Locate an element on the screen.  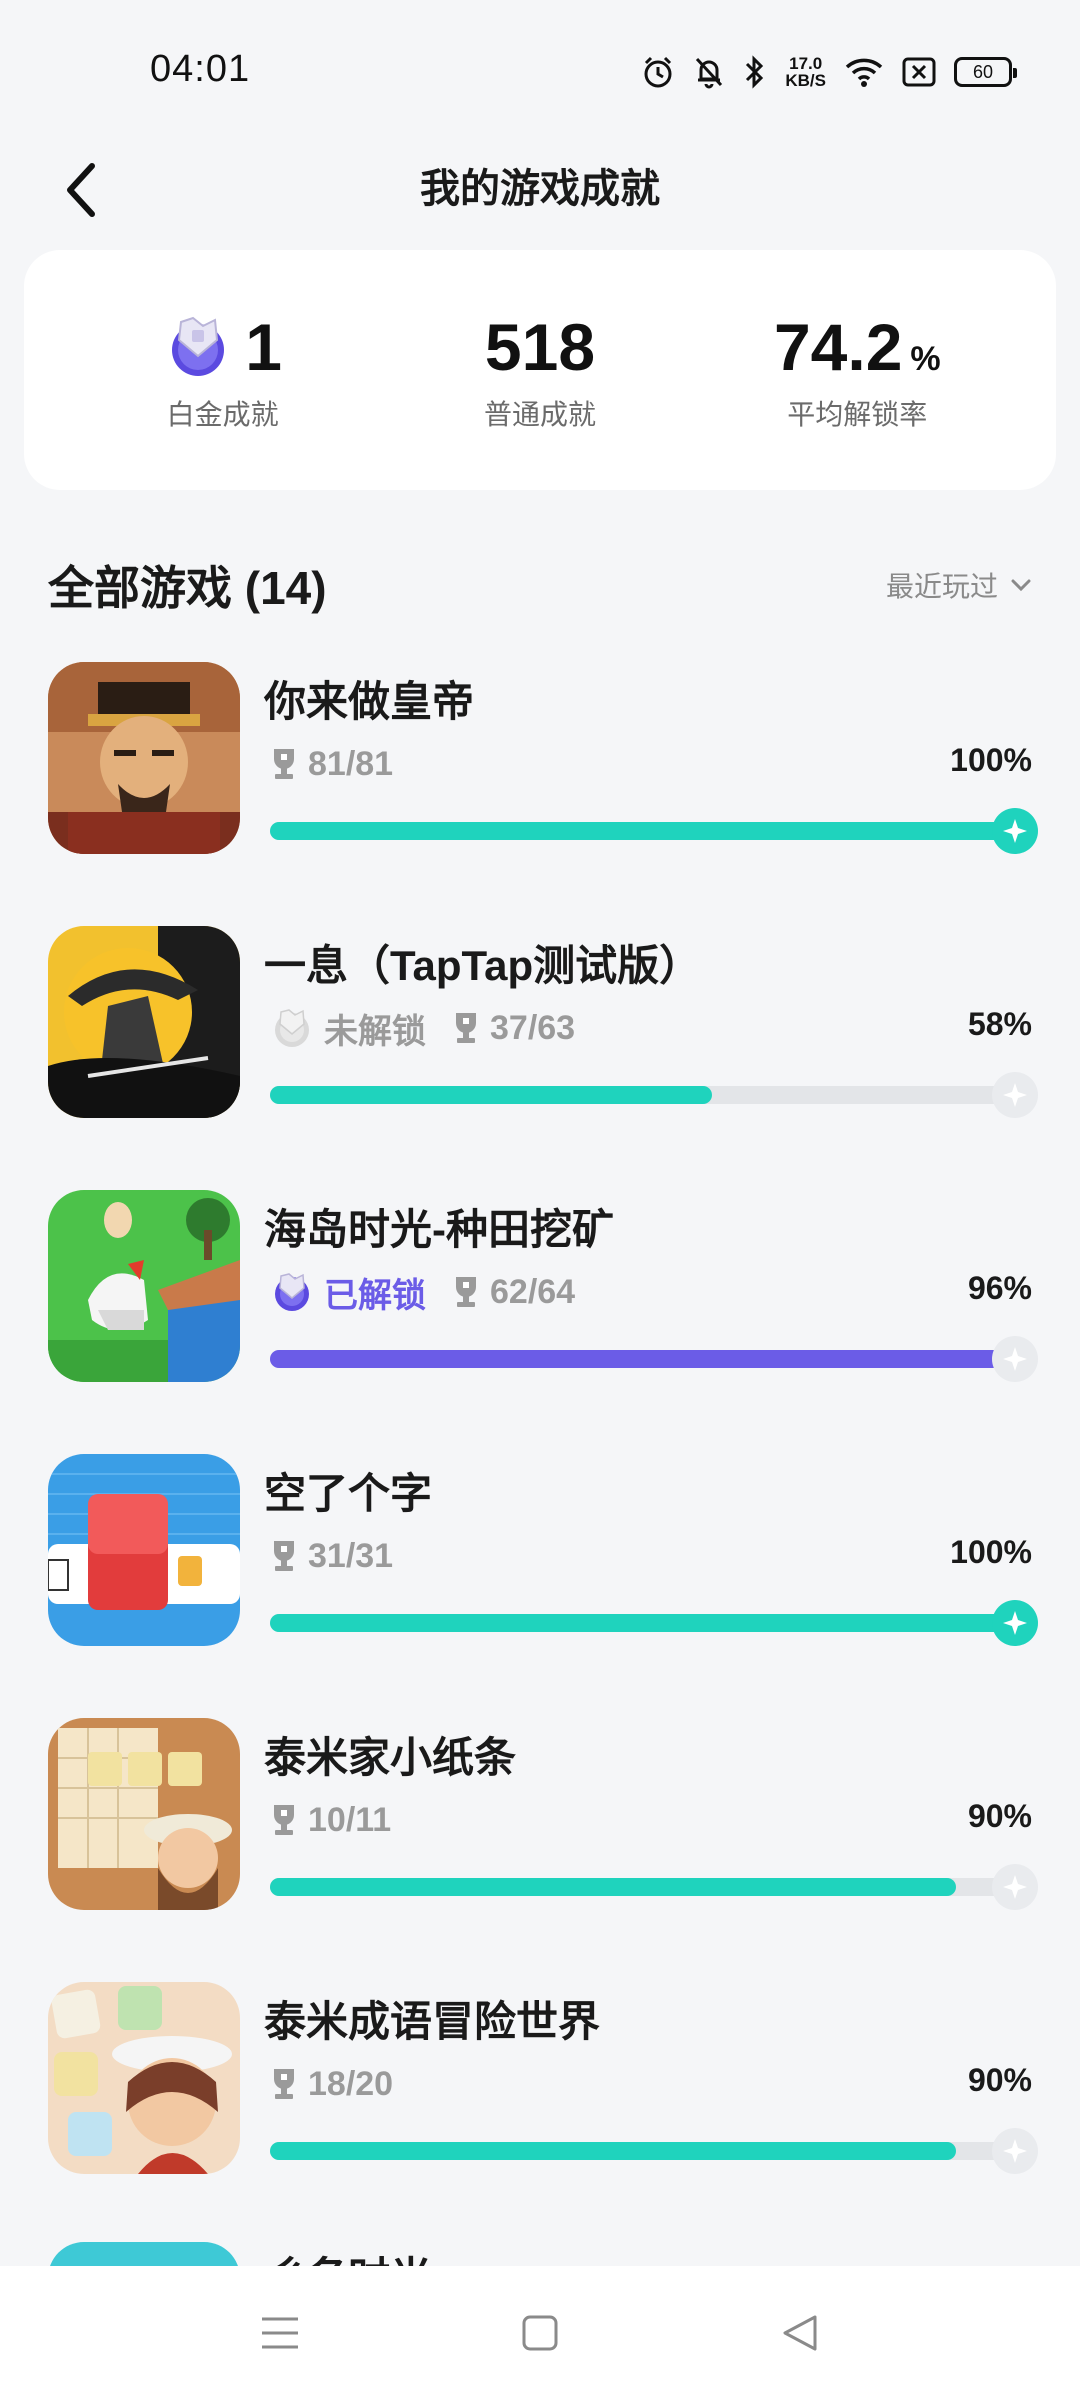
unlock-rate-label: 平均解锁率 is located at coordinates (857, 414).